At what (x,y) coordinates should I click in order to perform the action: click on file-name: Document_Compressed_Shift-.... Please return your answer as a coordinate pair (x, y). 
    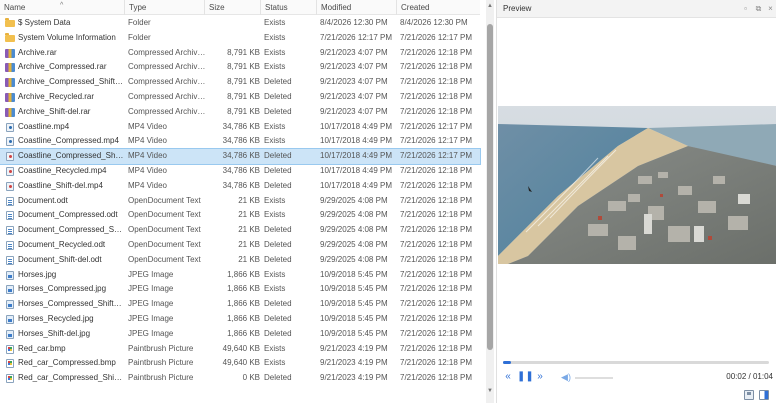
    Looking at the image, I should click on (71, 230).